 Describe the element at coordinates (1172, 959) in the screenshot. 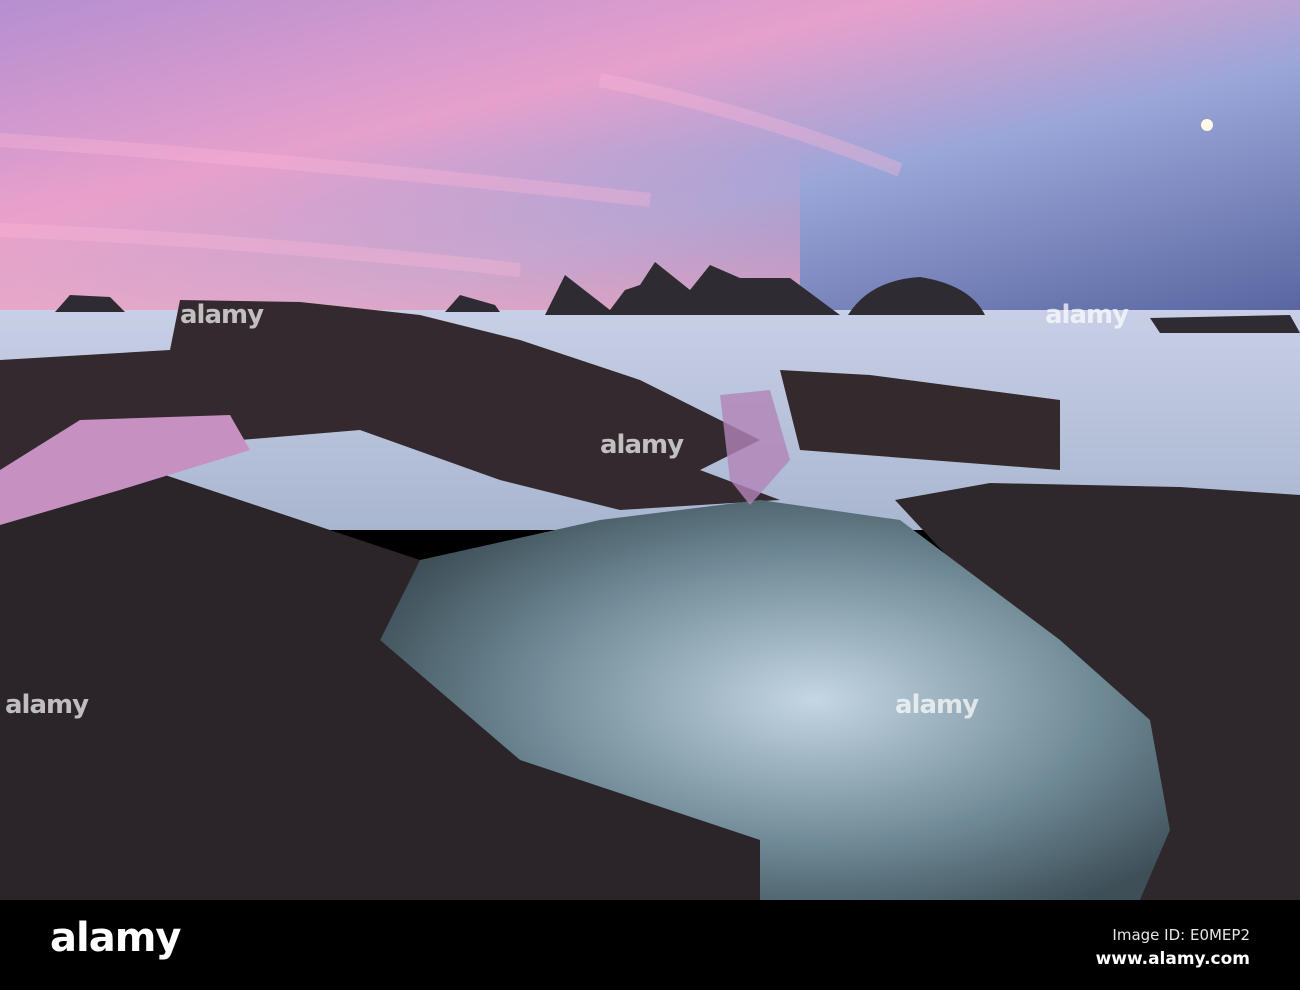

I see `website-url: www.alamy.com` at that location.